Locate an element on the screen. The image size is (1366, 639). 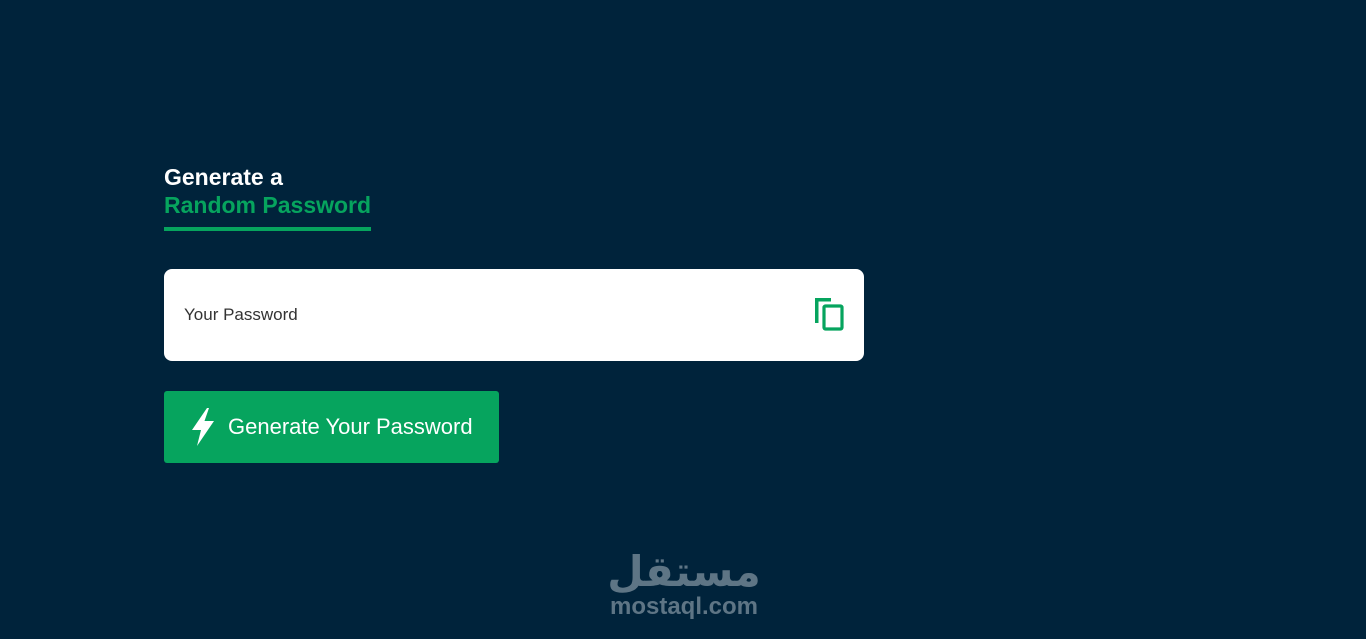
watermark-arabic-text: مستقل is located at coordinates (684, 571).